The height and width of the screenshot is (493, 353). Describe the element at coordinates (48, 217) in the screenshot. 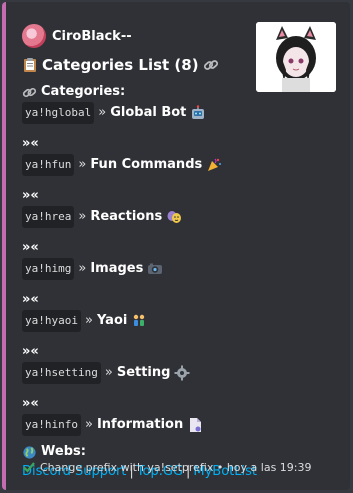

I see `command-code: ya!hrea` at that location.